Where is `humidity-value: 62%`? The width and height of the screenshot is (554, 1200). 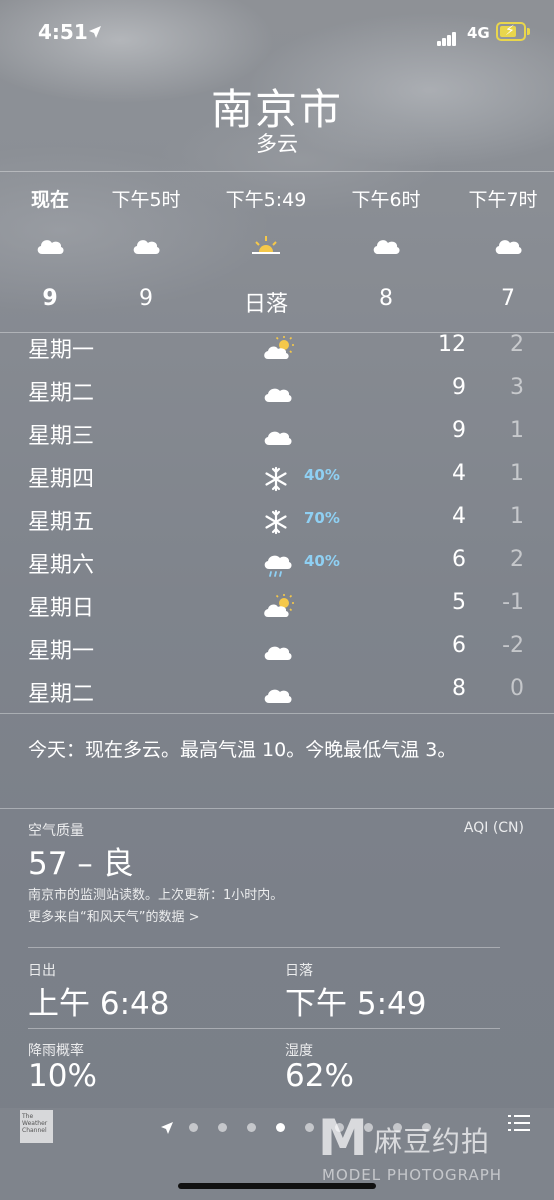
humidity-value: 62% is located at coordinates (319, 1076).